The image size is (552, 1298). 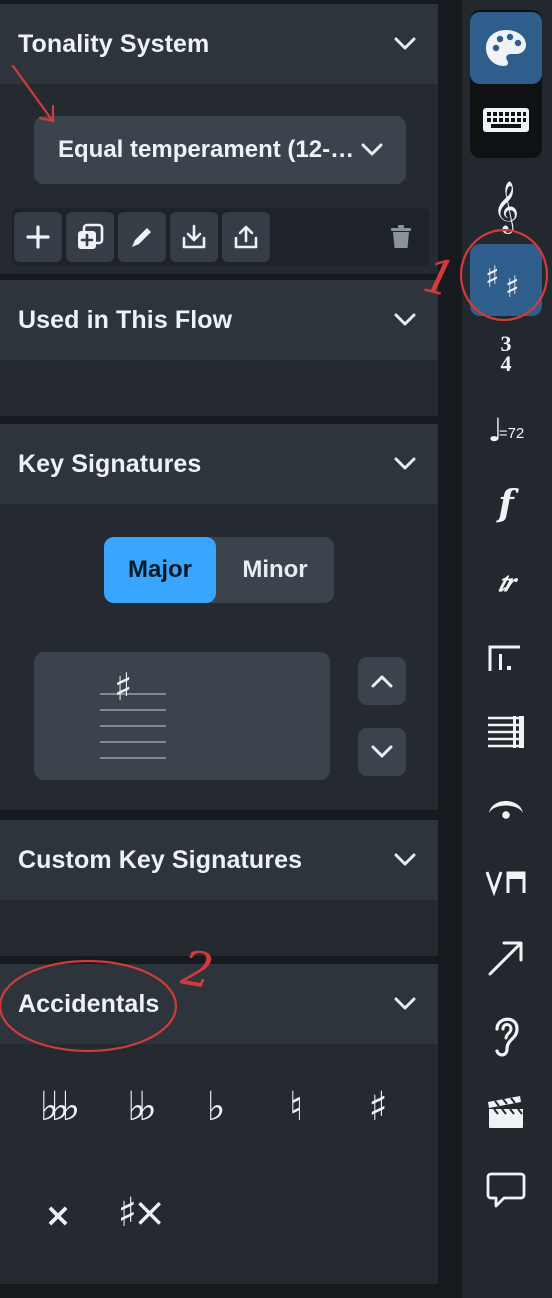 I want to click on sidebar-item-comments, so click(x=506, y=1190).